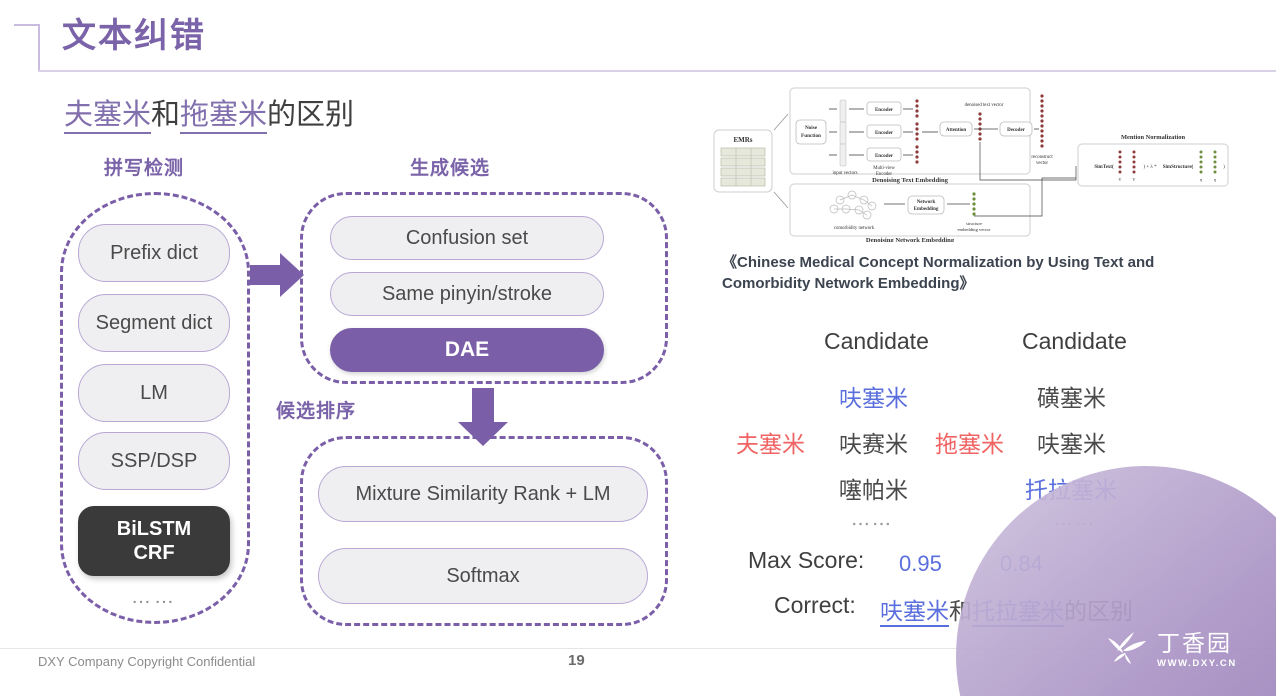 The height and width of the screenshot is (696, 1276). Describe the element at coordinates (914, 613) in the screenshot. I see `correct-term-1: 呋塞米` at that location.